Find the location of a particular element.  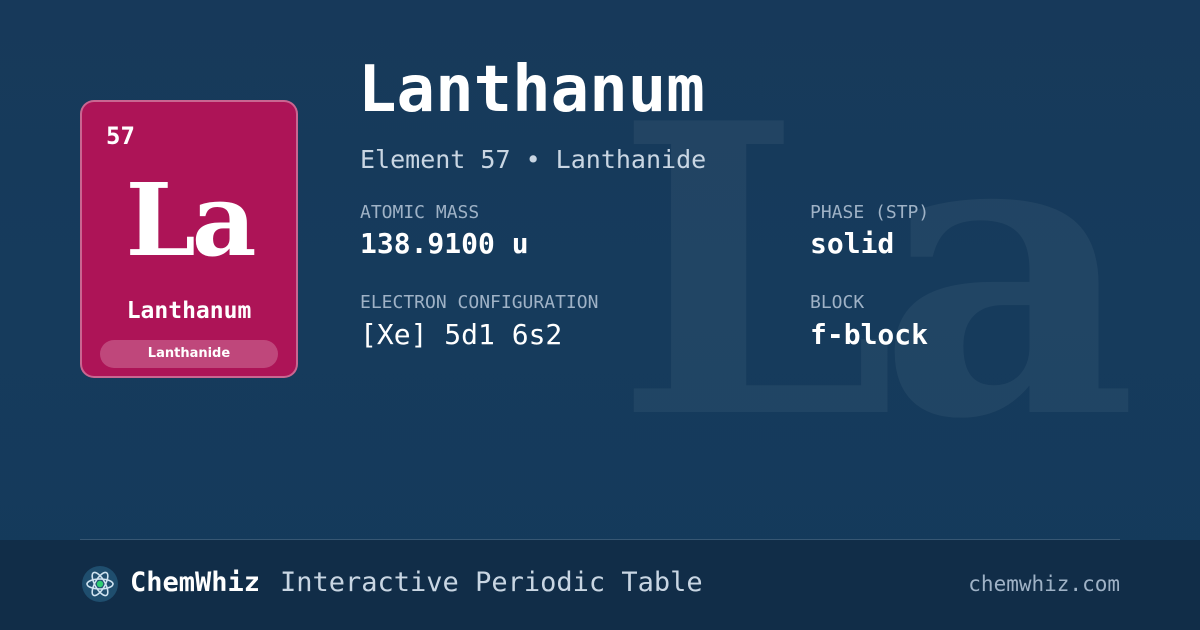

card-atomic-number: 57 is located at coordinates (120, 136).